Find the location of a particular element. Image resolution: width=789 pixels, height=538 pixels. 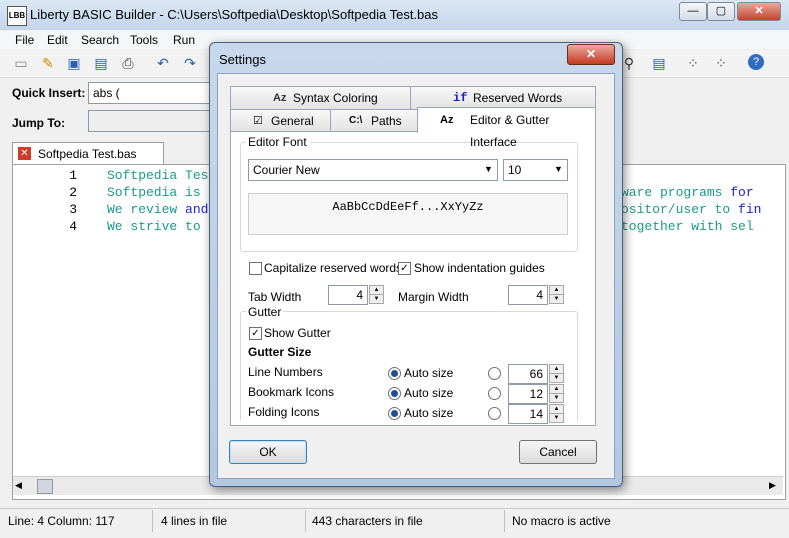

help-icon: ? is located at coordinates (756, 62).